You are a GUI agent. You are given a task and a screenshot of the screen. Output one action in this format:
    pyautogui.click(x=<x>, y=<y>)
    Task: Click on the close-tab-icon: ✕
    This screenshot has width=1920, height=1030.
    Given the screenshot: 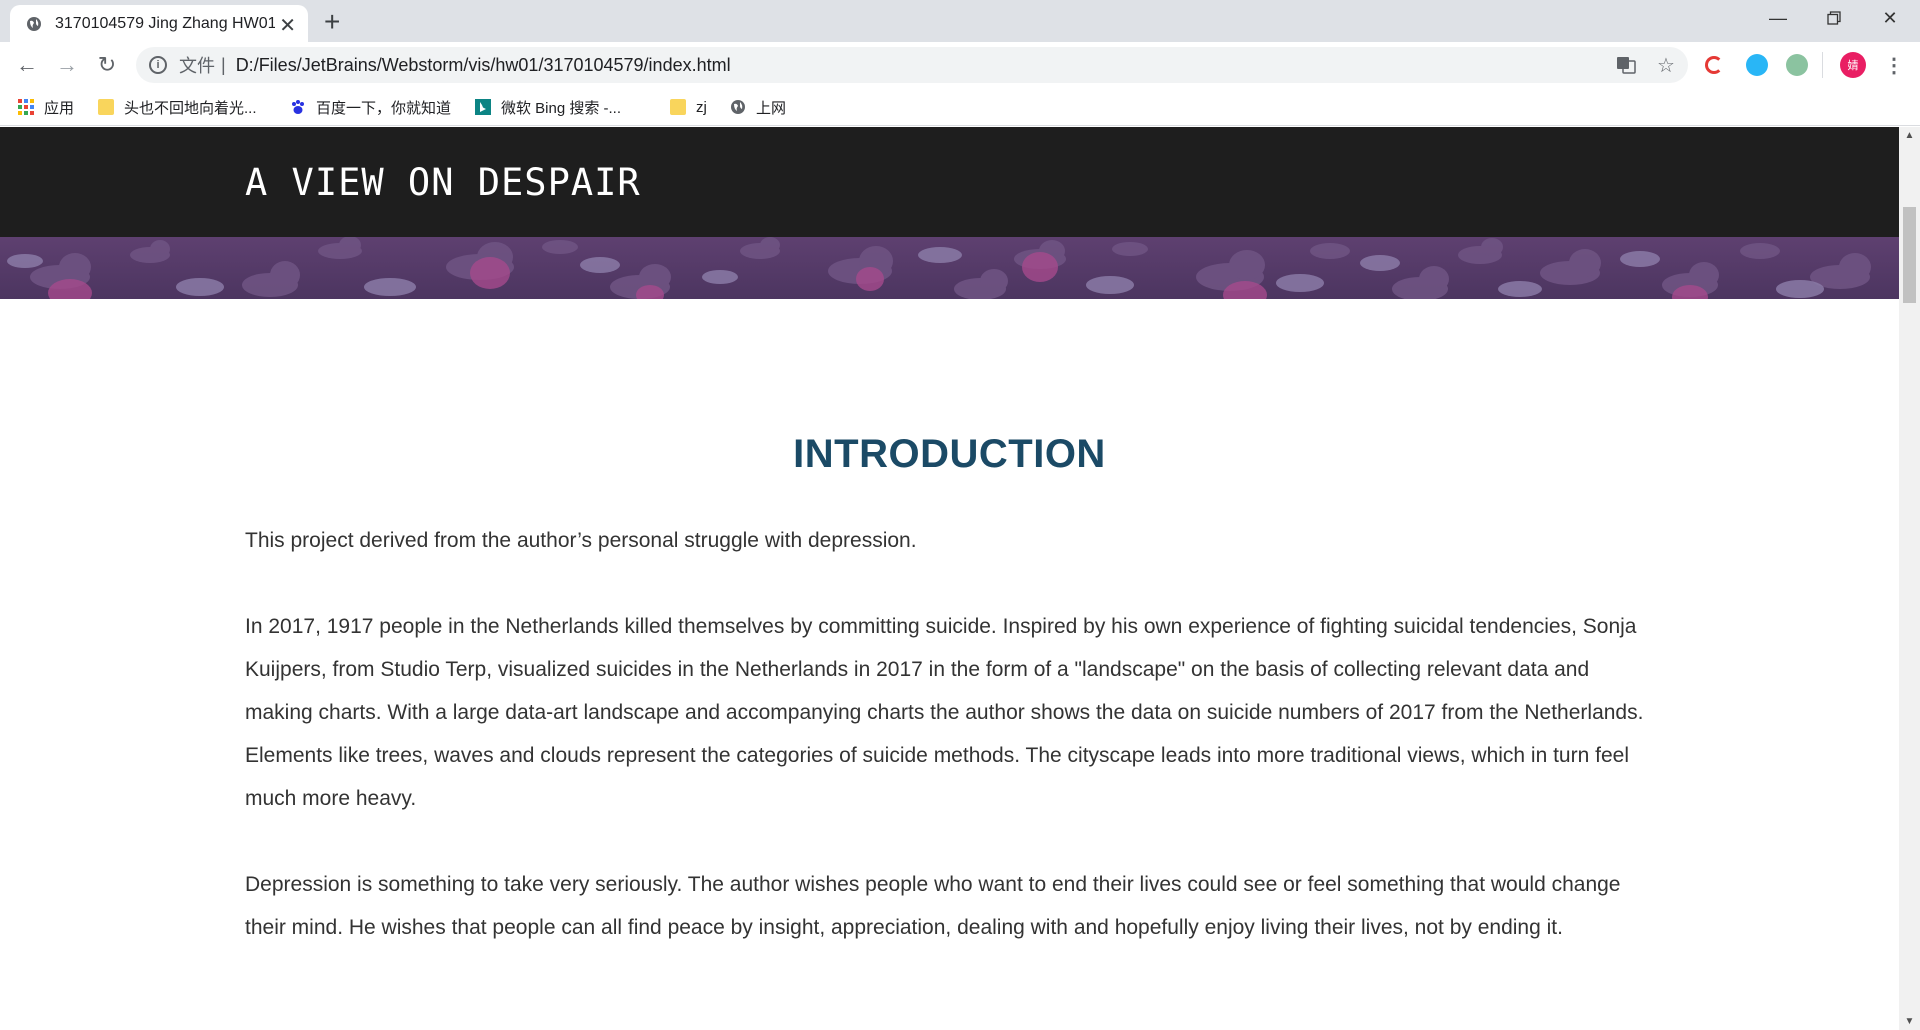 What is the action you would take?
    pyautogui.click(x=287, y=25)
    